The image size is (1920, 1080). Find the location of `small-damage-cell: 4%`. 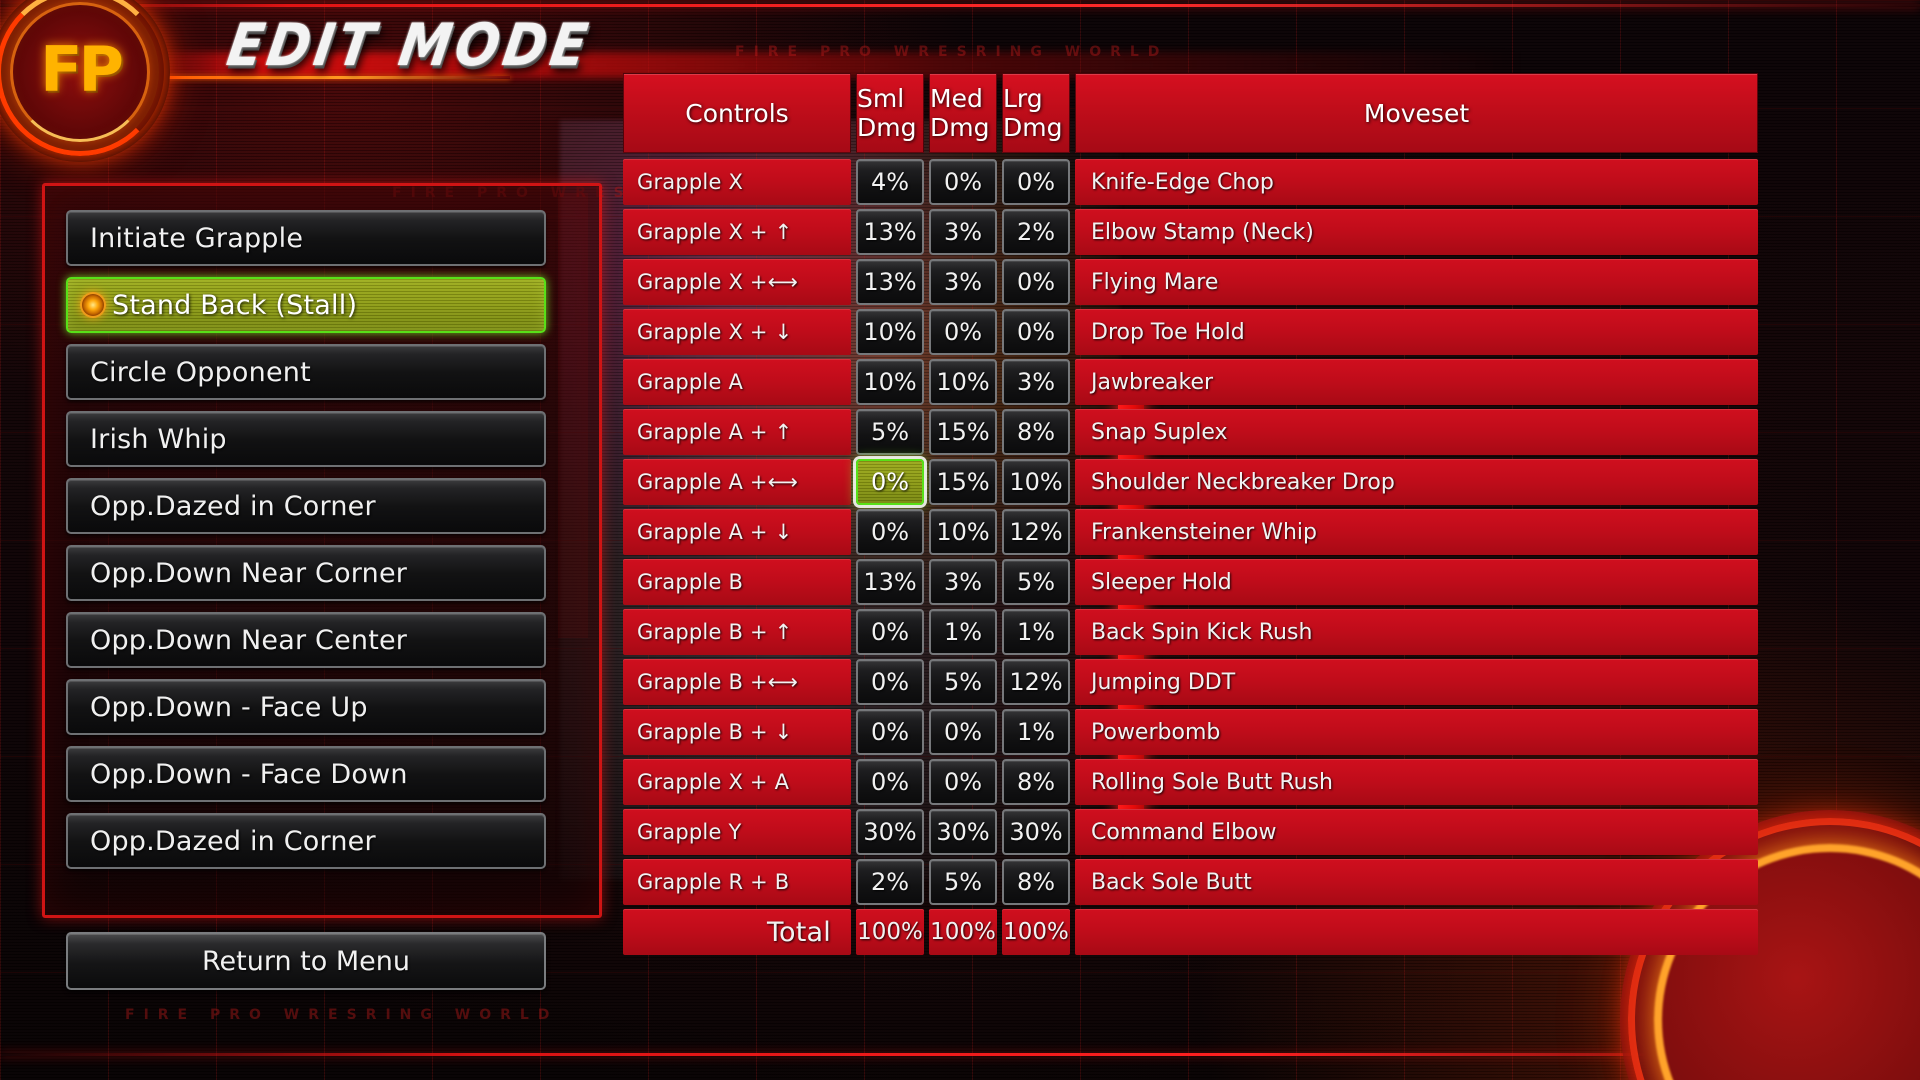

small-damage-cell: 4% is located at coordinates (890, 182).